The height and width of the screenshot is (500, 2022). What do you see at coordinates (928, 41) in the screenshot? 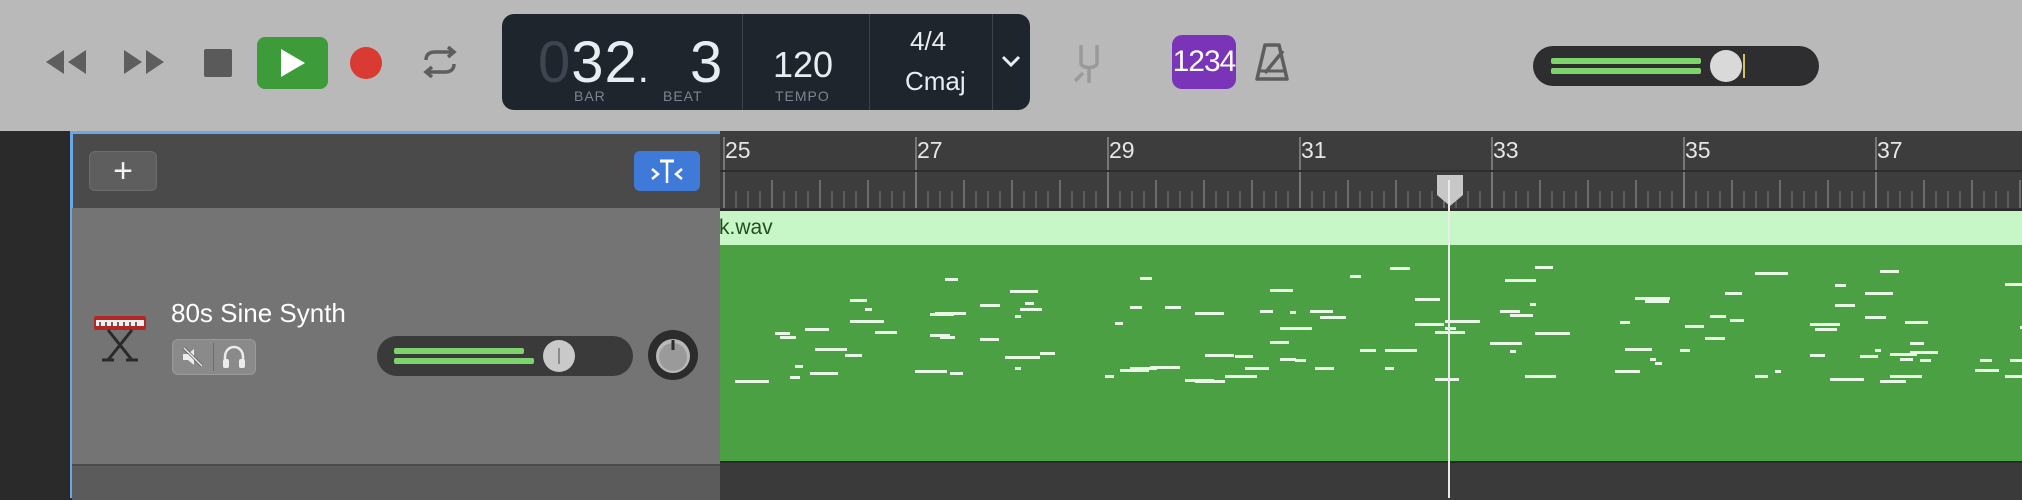
I see `time-signature: 4/4` at bounding box center [928, 41].